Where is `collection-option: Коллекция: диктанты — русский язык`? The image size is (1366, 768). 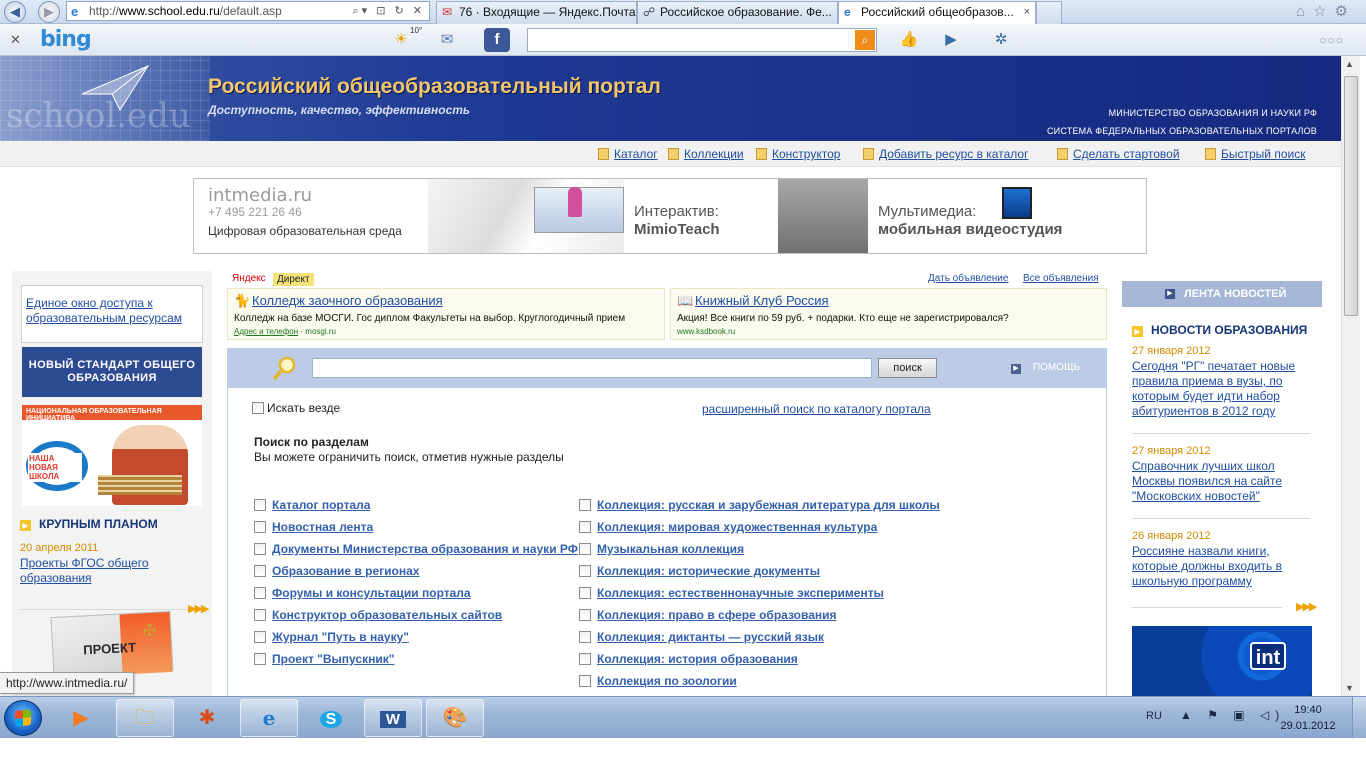 collection-option: Коллекция: диктанты — русский язык is located at coordinates (701, 637).